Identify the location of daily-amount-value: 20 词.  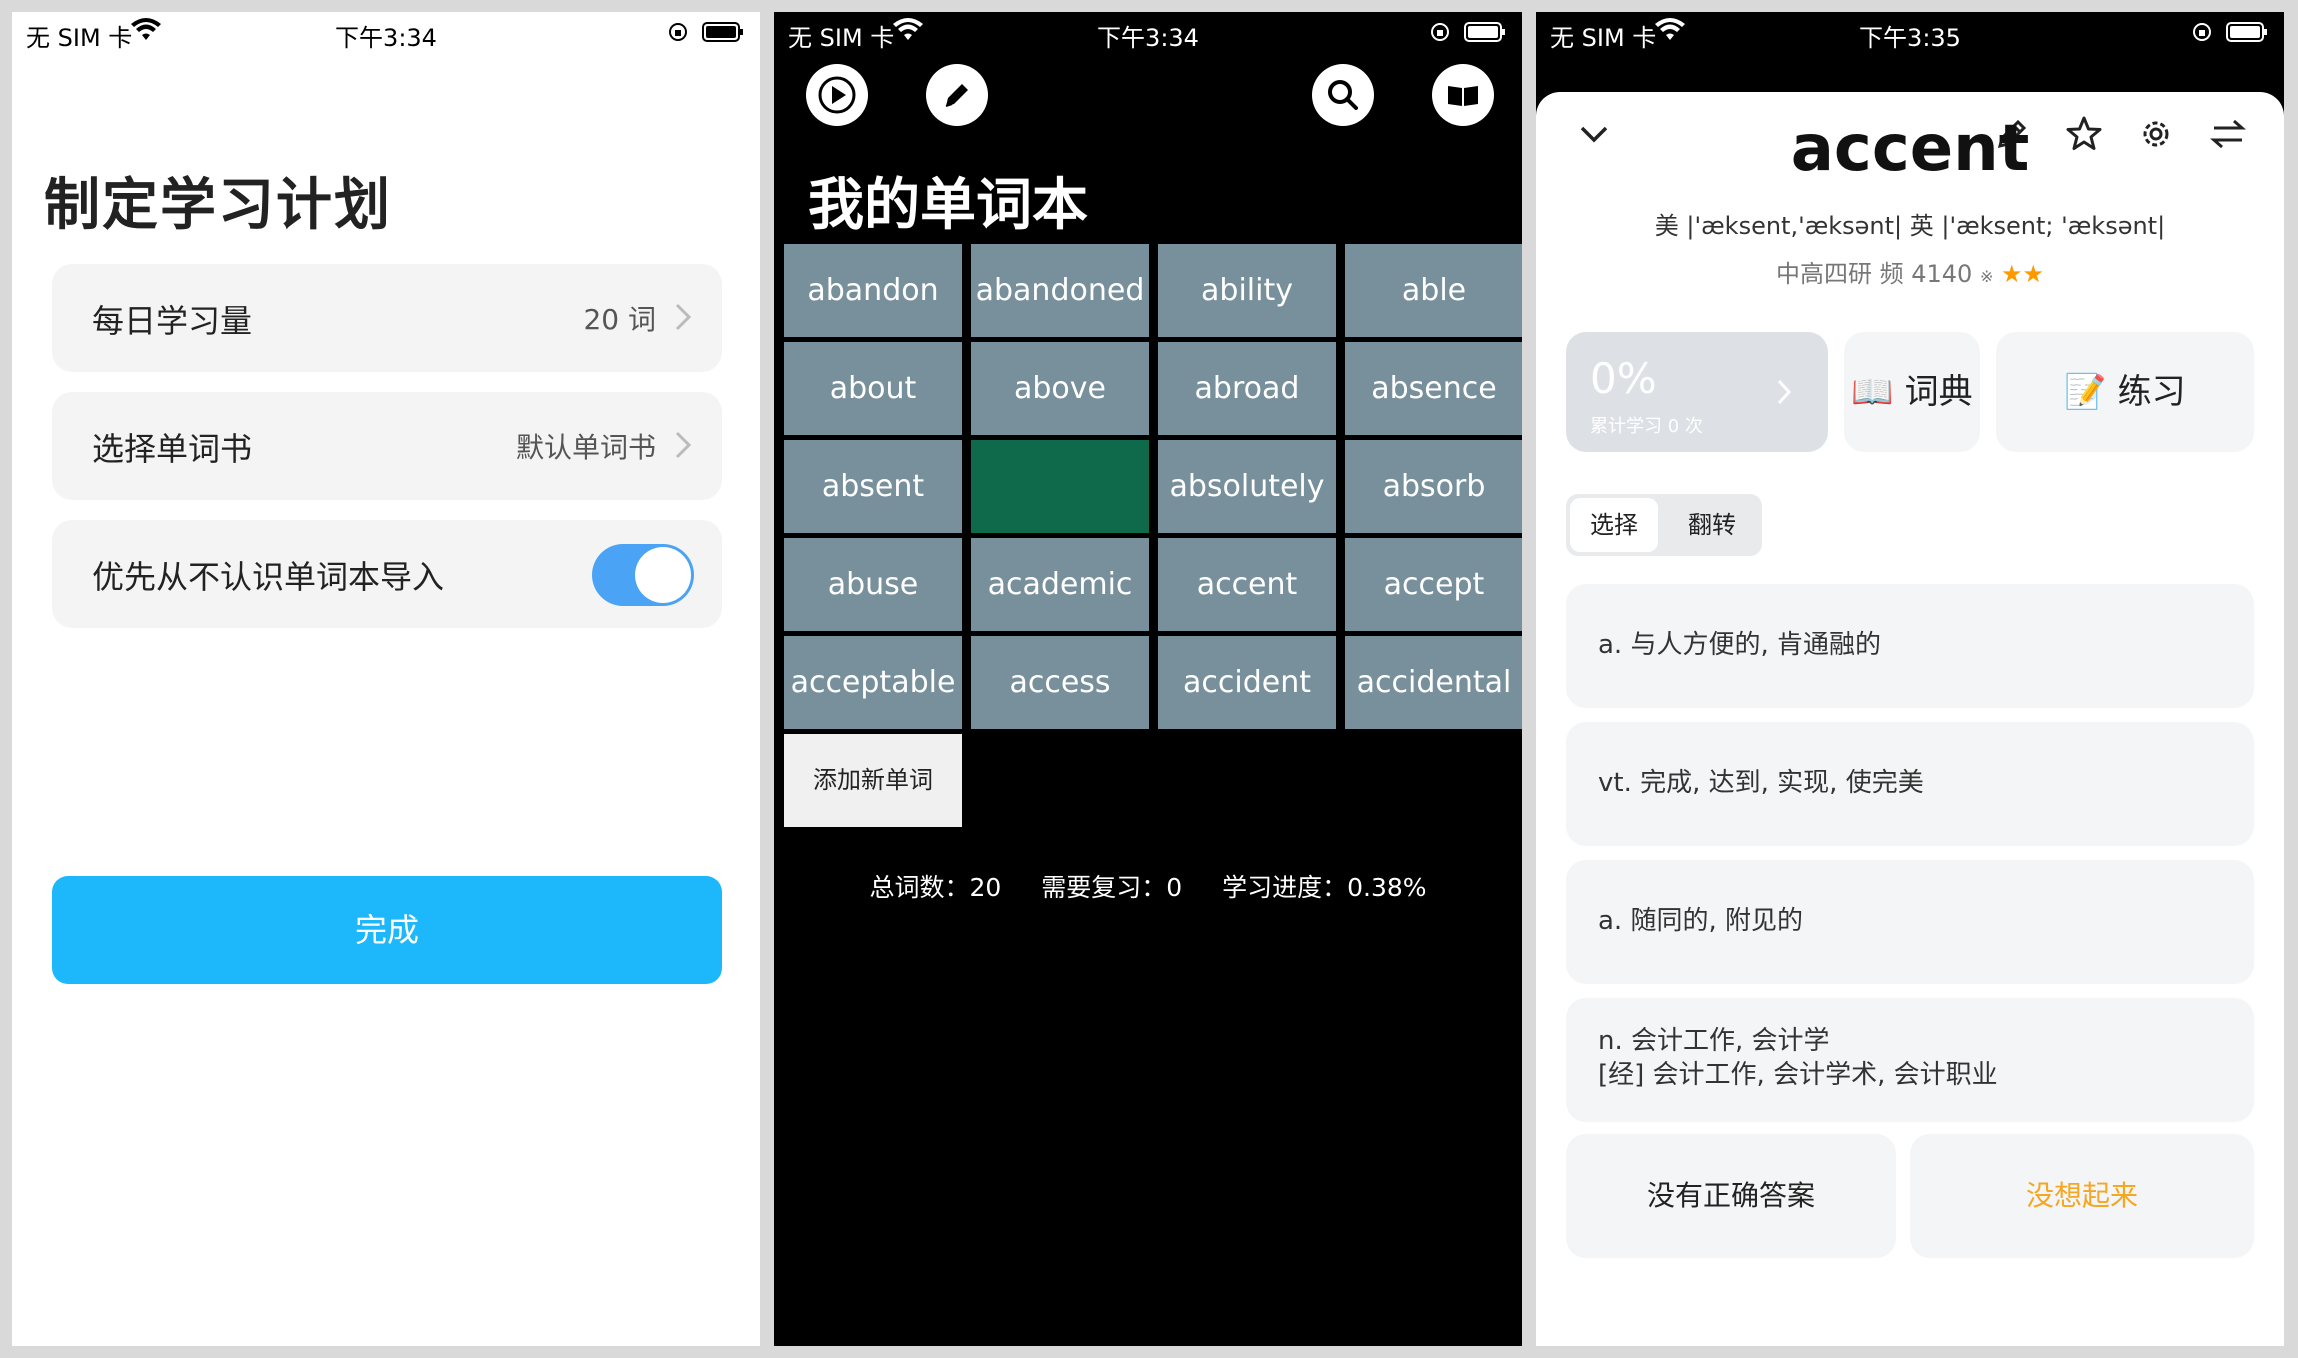
(619, 319).